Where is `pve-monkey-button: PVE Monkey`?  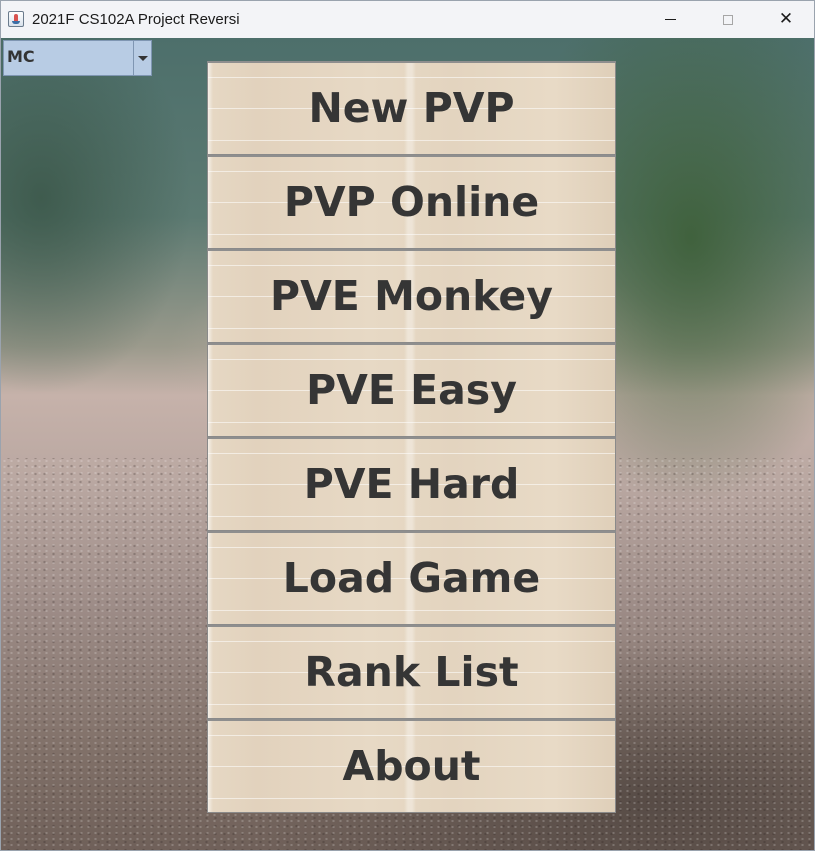
pve-monkey-button: PVE Monkey is located at coordinates (411, 296).